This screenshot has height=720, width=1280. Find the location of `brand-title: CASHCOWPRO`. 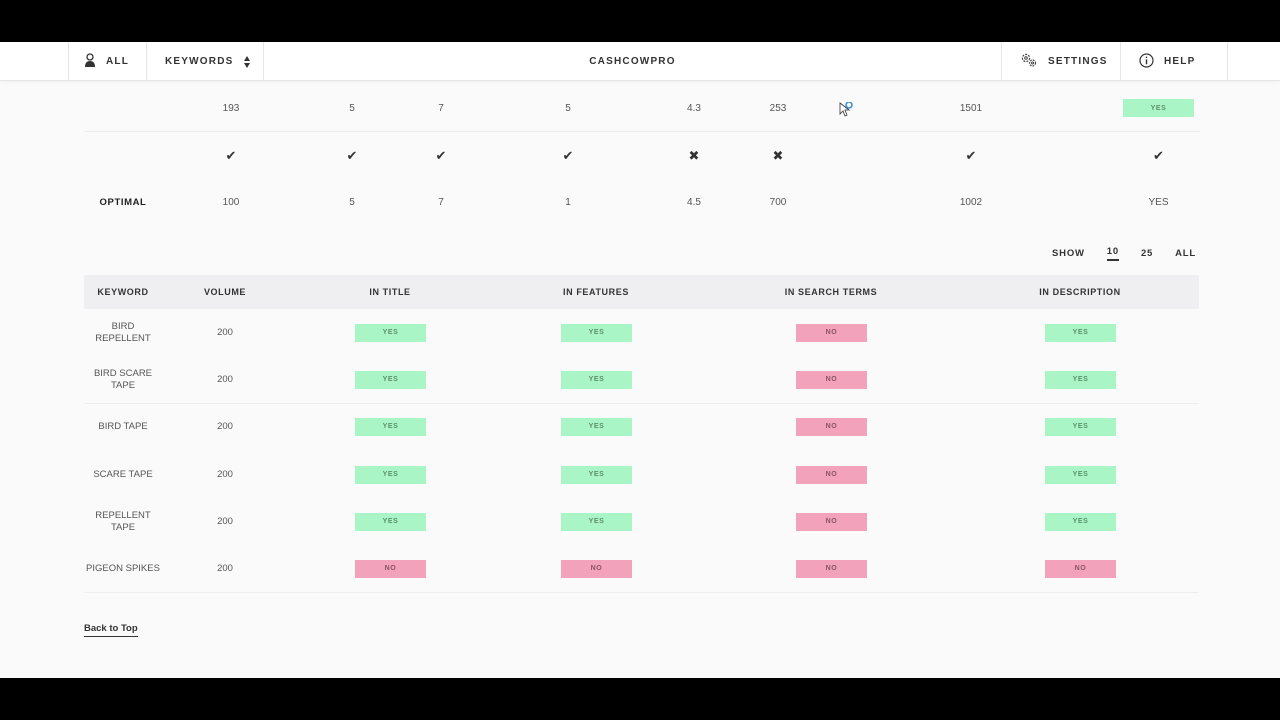

brand-title: CASHCOWPRO is located at coordinates (632, 61).